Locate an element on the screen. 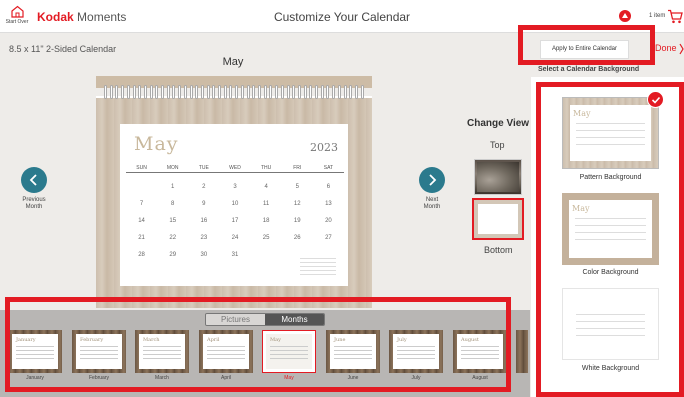 This screenshot has height=397, width=684. start-over-button: Start Over is located at coordinates (17, 15).